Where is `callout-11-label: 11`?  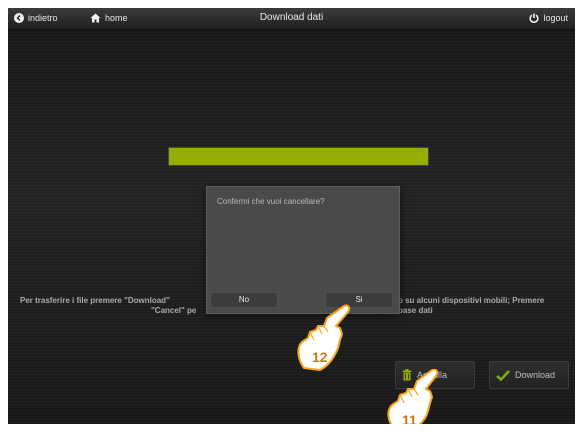
callout-11-label: 11 is located at coordinates (409, 418).